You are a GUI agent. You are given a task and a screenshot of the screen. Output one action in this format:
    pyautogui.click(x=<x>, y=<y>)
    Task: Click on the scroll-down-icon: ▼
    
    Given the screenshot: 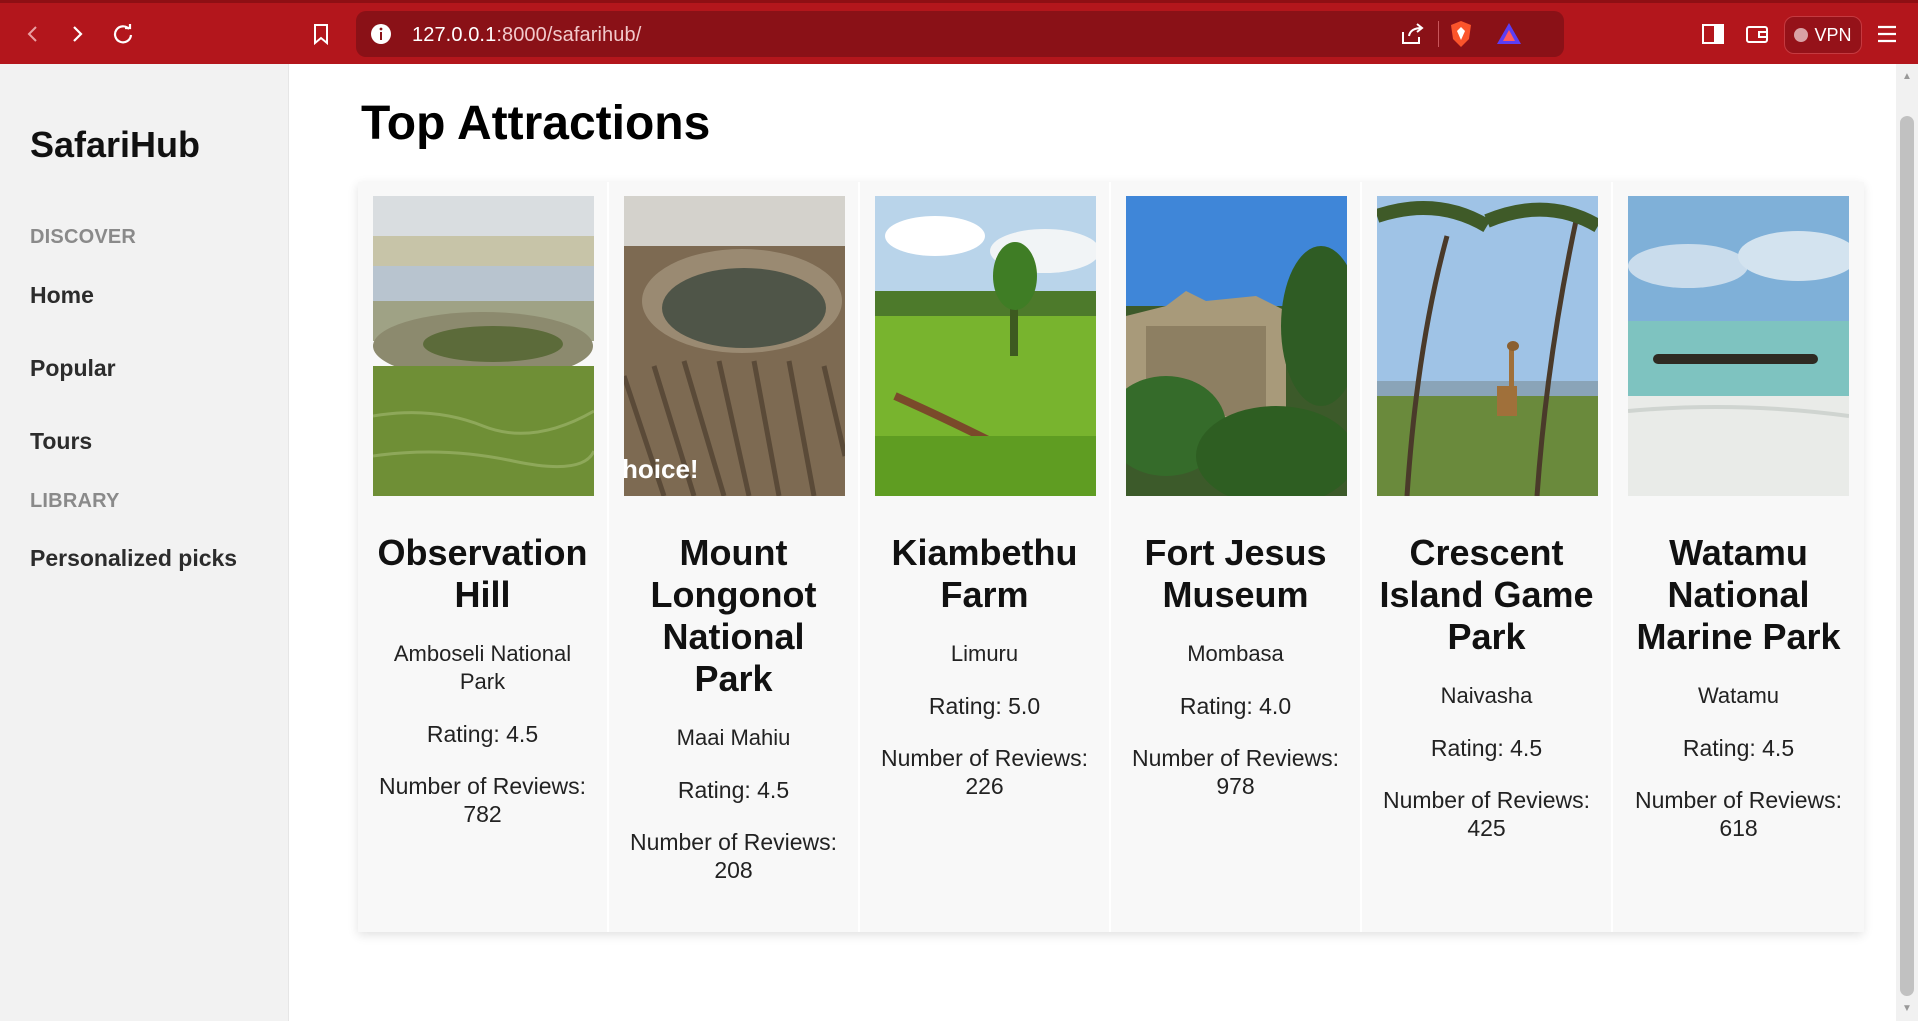 What is the action you would take?
    pyautogui.click(x=1907, y=1009)
    